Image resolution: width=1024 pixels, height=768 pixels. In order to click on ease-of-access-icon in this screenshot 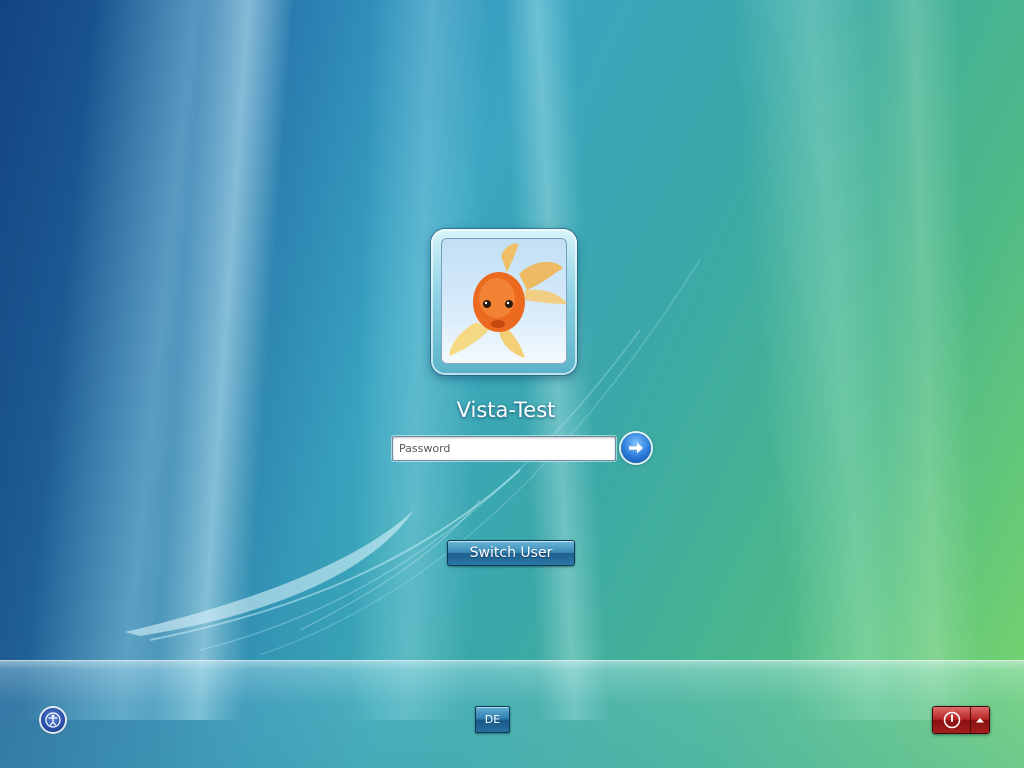, I will do `click(53, 720)`.